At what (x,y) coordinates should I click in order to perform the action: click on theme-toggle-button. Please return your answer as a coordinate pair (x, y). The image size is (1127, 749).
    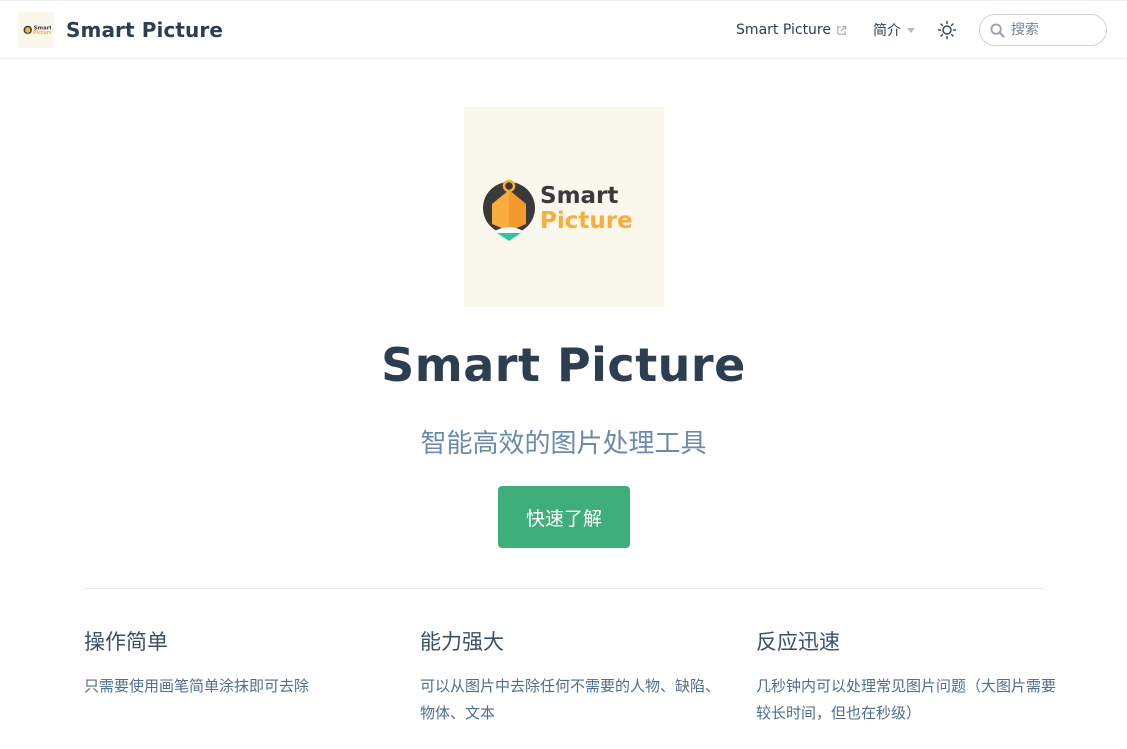
    Looking at the image, I should click on (947, 30).